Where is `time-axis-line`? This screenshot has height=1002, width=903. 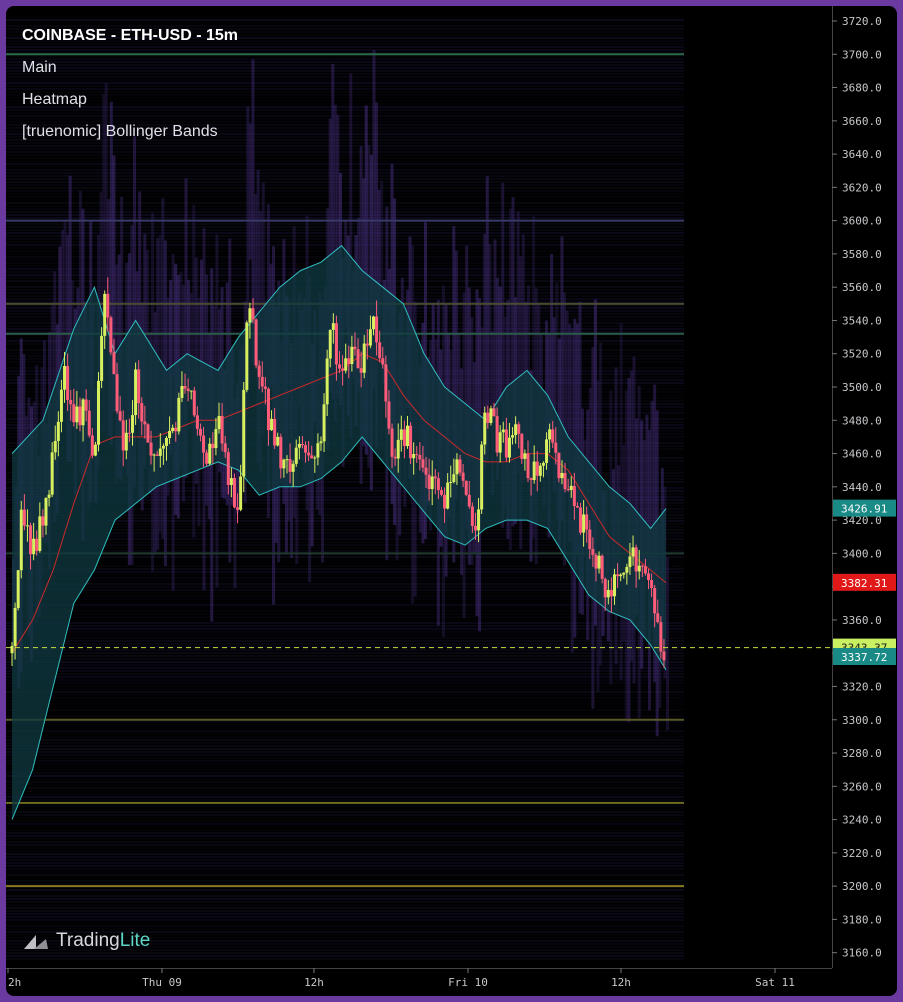
time-axis-line is located at coordinates (419, 968).